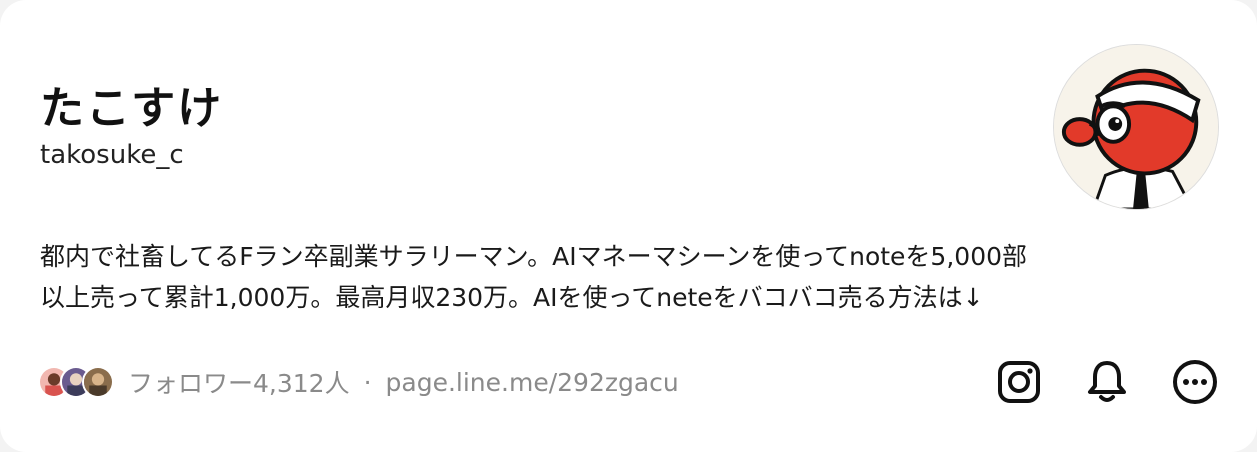 This screenshot has width=1257, height=452. Describe the element at coordinates (132, 108) in the screenshot. I see `profile-name: たこすけ` at that location.